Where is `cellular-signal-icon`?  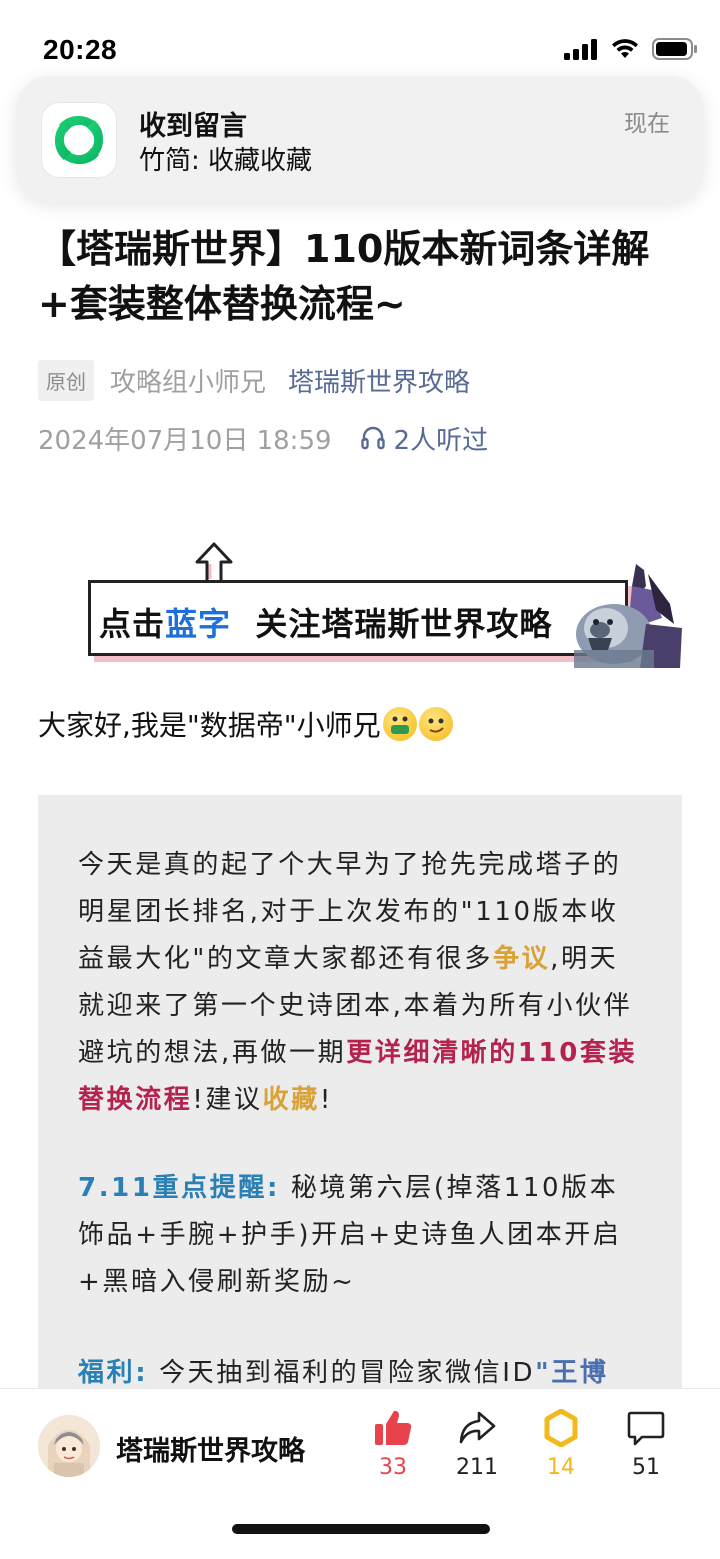
cellular-signal-icon is located at coordinates (580, 49).